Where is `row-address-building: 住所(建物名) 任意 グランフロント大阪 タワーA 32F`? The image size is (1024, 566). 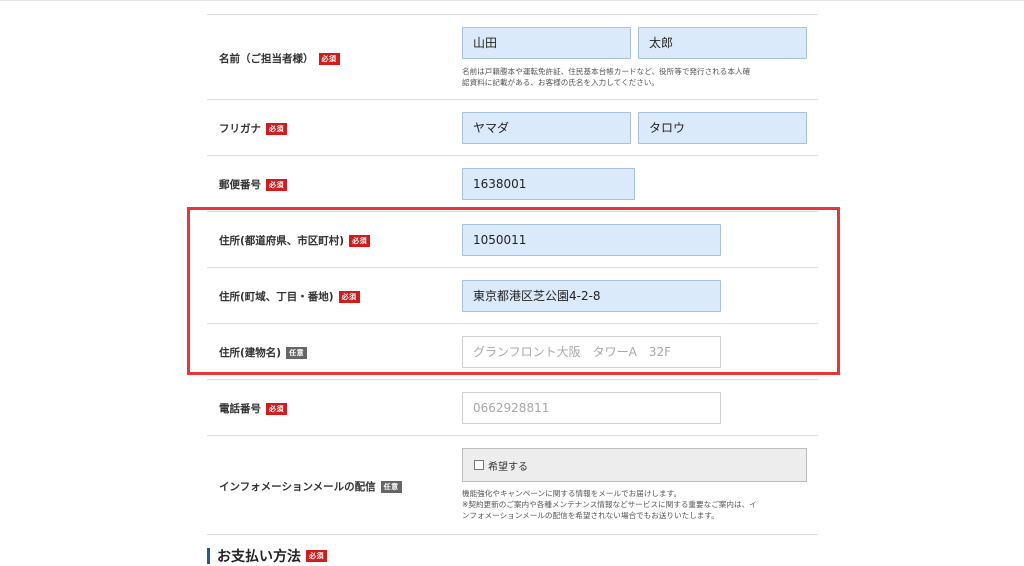 row-address-building: 住所(建物名) 任意 グランフロント大阪 タワーA 32F is located at coordinates (512, 351).